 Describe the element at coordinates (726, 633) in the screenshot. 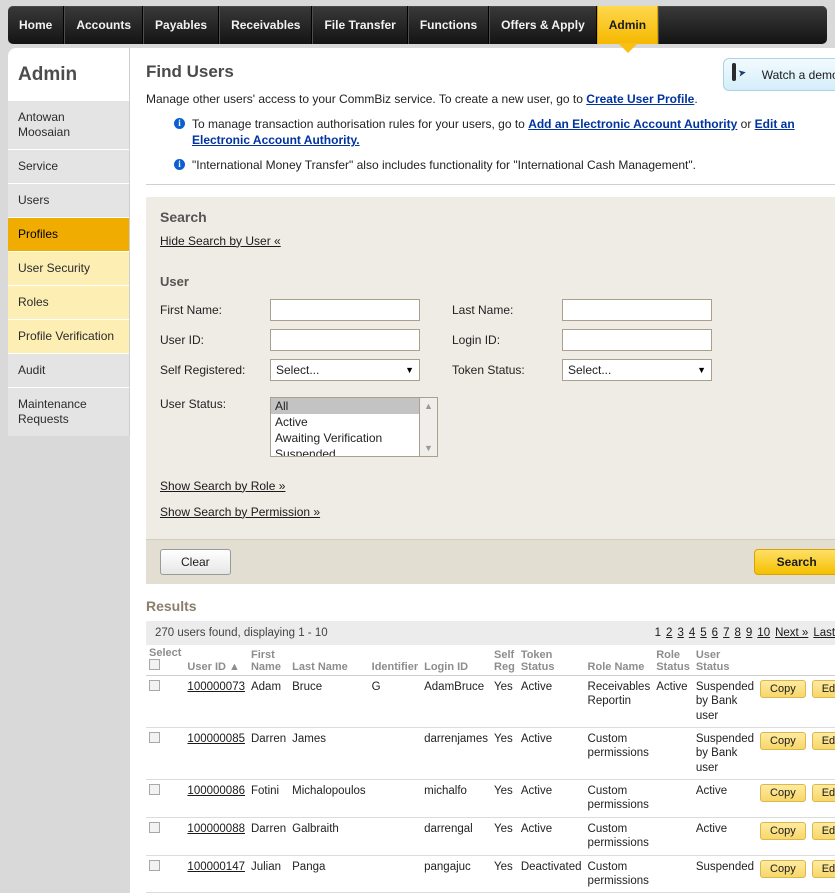

I see `pagination-page-7: 7` at that location.